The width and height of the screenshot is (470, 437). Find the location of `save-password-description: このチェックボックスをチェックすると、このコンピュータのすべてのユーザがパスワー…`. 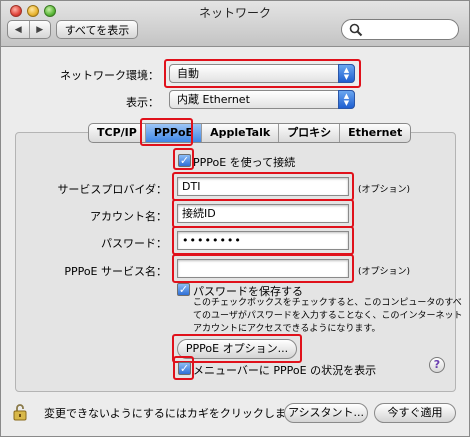

save-password-description: このチェックボックスをチェックすると、このコンピュータのすべてのユーザがパスワー… is located at coordinates (328, 316).